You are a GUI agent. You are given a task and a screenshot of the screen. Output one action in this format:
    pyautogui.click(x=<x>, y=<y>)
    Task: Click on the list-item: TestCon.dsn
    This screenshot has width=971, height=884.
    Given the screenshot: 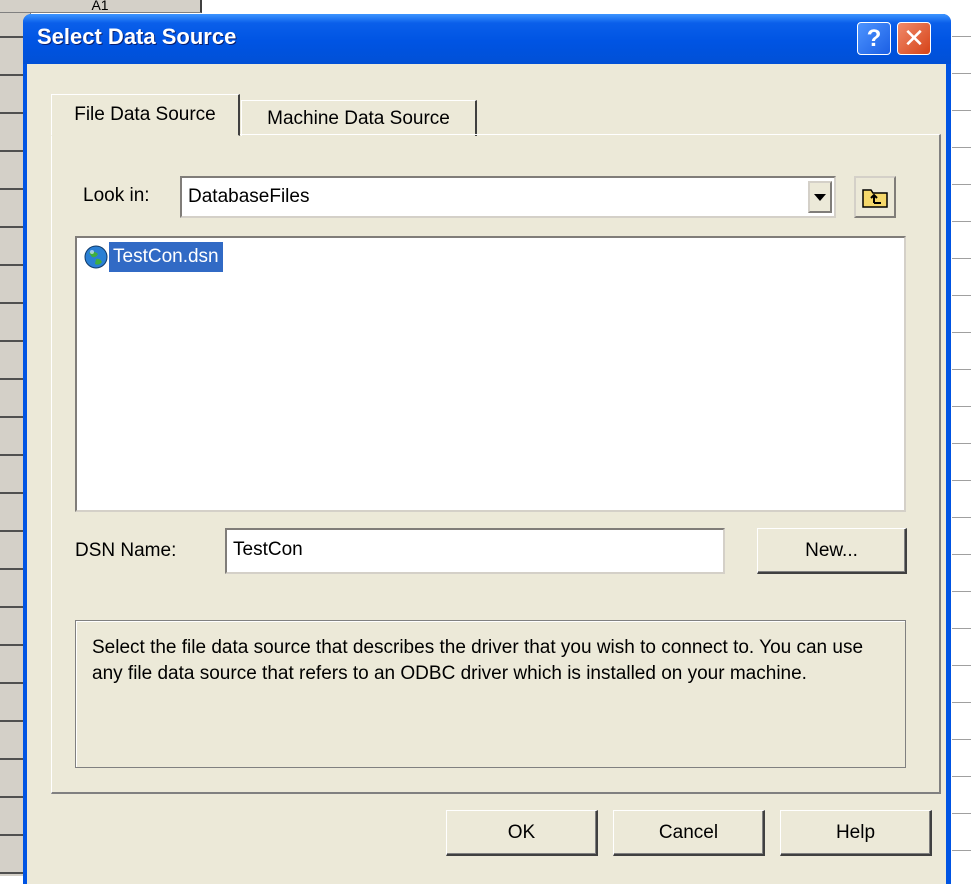 What is the action you would take?
    pyautogui.click(x=153, y=257)
    